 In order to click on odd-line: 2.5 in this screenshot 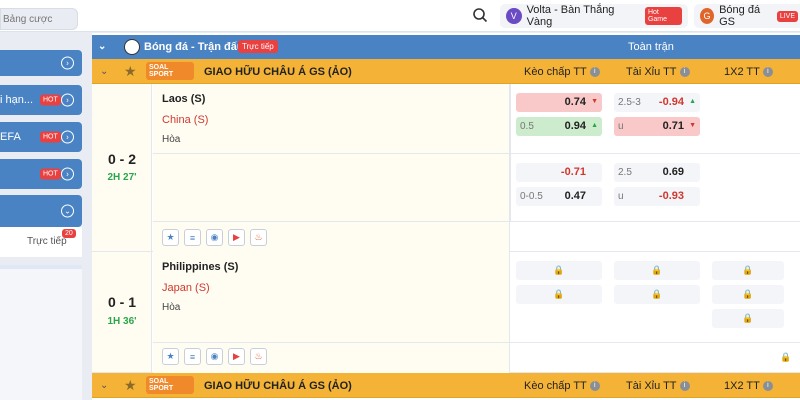, I will do `click(625, 172)`.